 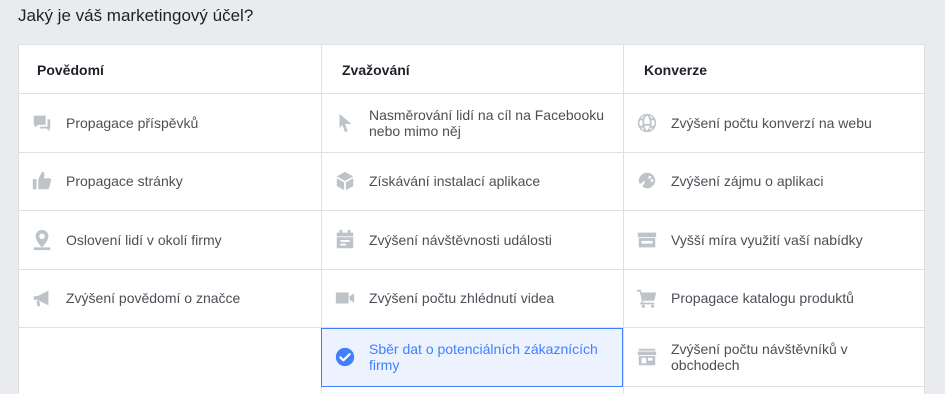 I want to click on shopping-cart-icon, so click(x=647, y=298).